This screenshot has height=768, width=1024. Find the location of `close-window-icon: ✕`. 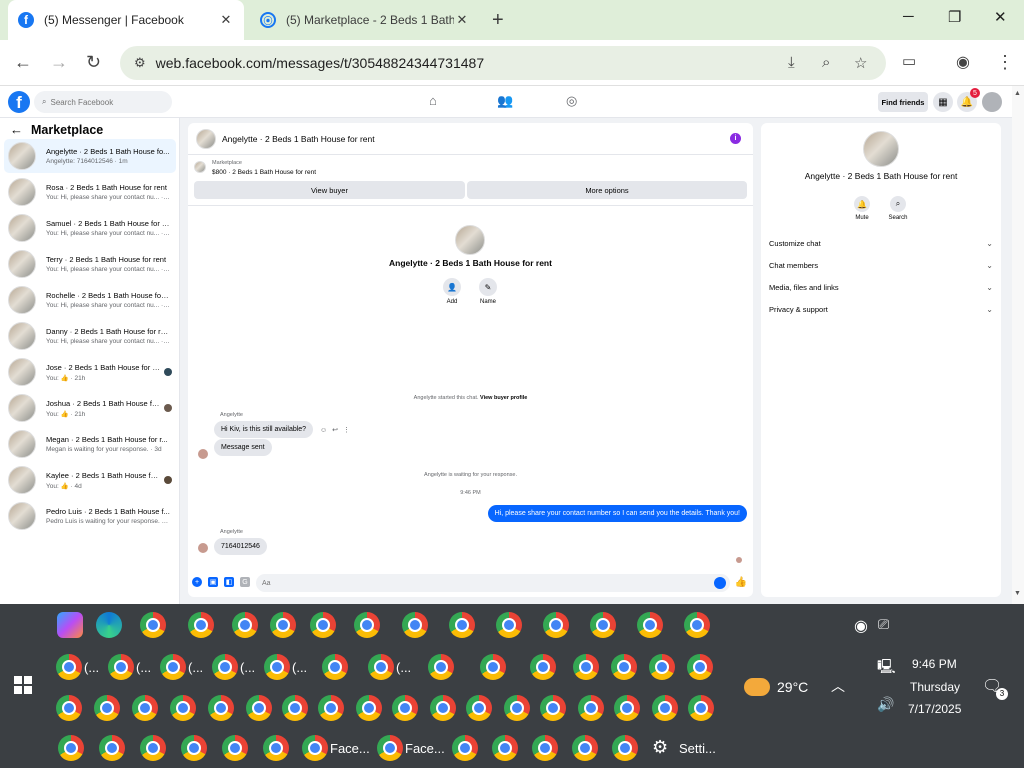

close-window-icon: ✕ is located at coordinates (1000, 17).